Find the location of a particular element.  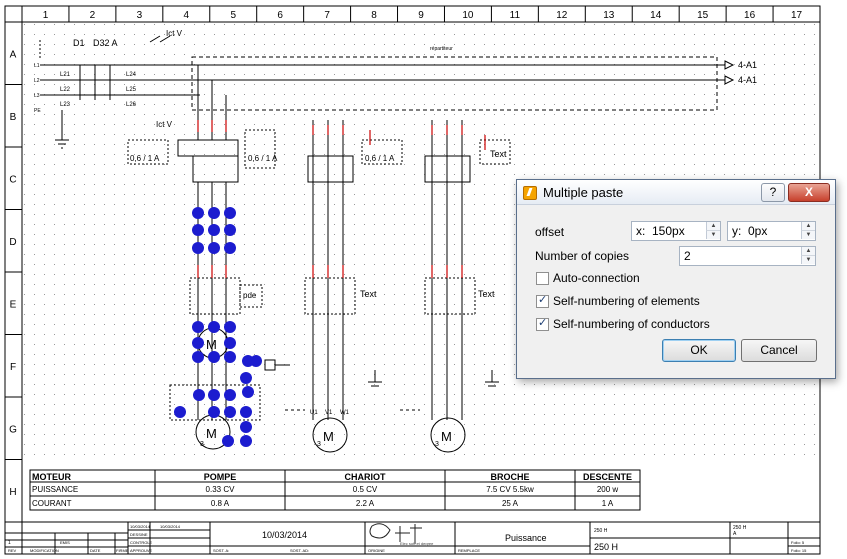

column-label: 4 is located at coordinates (187, 15).